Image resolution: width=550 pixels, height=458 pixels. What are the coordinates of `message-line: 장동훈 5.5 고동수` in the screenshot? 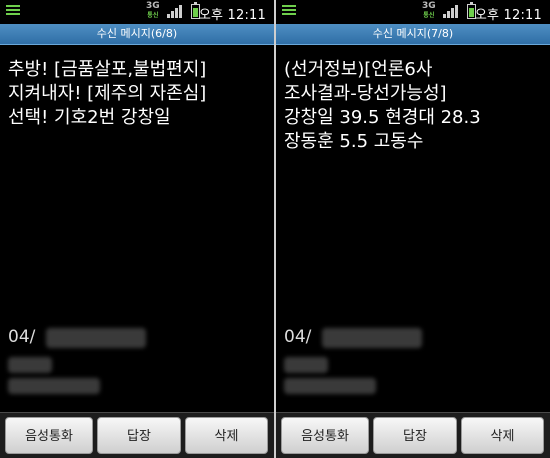 It's located at (354, 141).